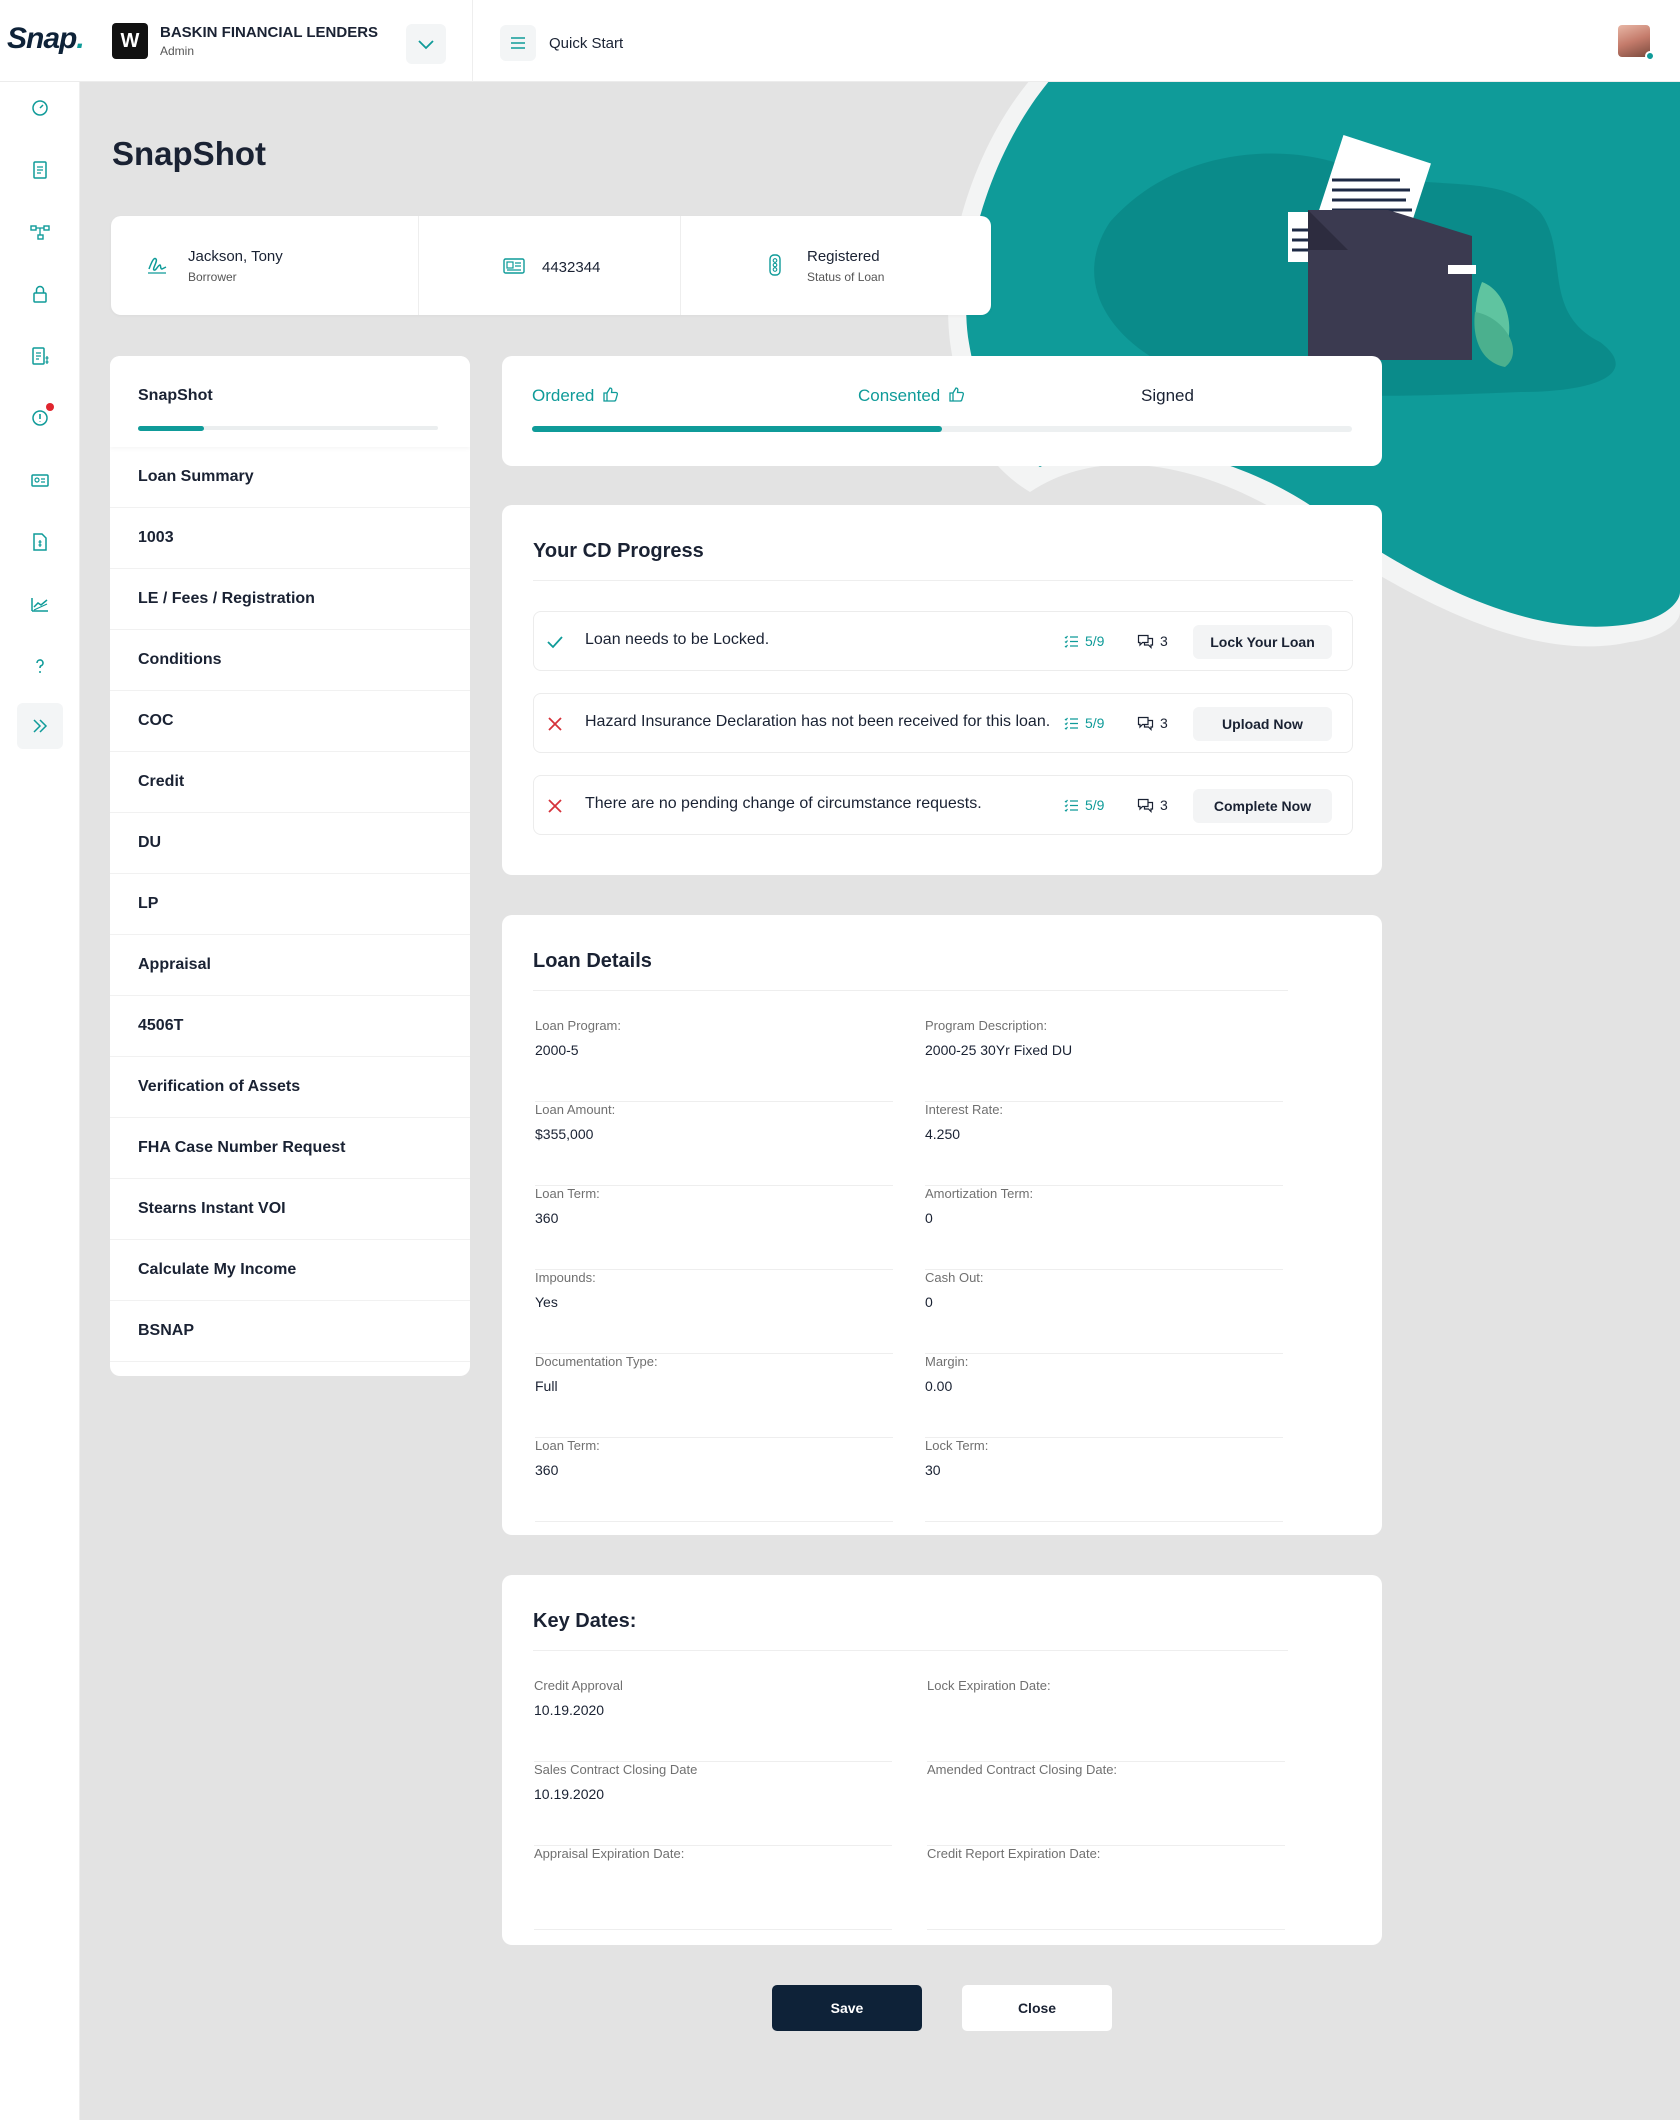  What do you see at coordinates (609, 1853) in the screenshot?
I see `field-label: Appraisal Expiration Date:` at bounding box center [609, 1853].